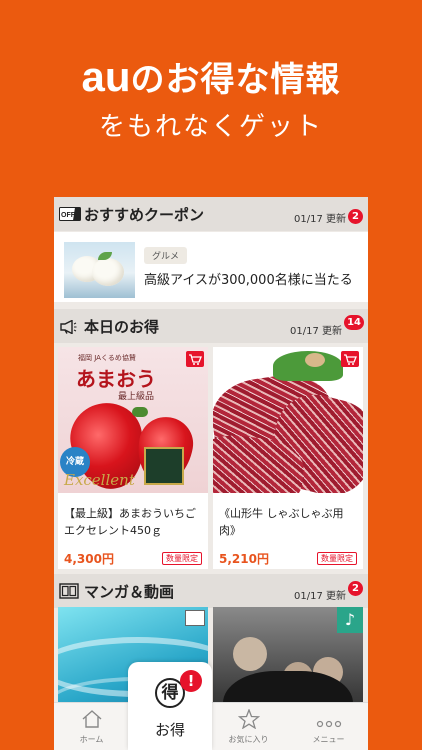 The width and height of the screenshot is (422, 750). What do you see at coordinates (328, 722) in the screenshot?
I see `more-dots-icon` at bounding box center [328, 722].